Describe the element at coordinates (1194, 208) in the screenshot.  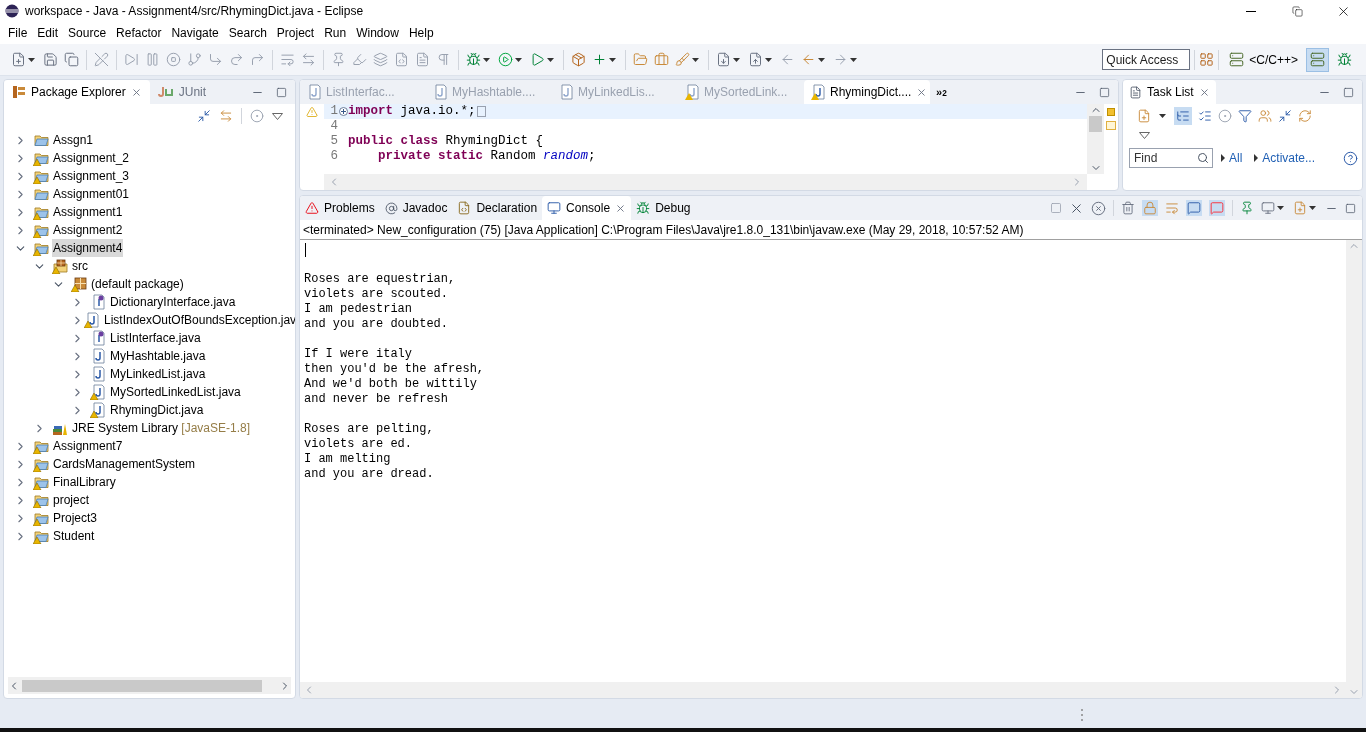
I see `show-on-output-icon` at that location.